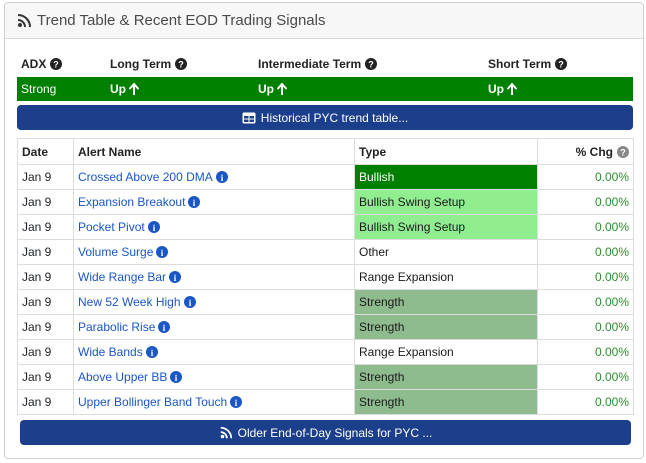  Describe the element at coordinates (214, 277) in the screenshot. I see `row-alert-cell: Wide Range Bar i` at that location.